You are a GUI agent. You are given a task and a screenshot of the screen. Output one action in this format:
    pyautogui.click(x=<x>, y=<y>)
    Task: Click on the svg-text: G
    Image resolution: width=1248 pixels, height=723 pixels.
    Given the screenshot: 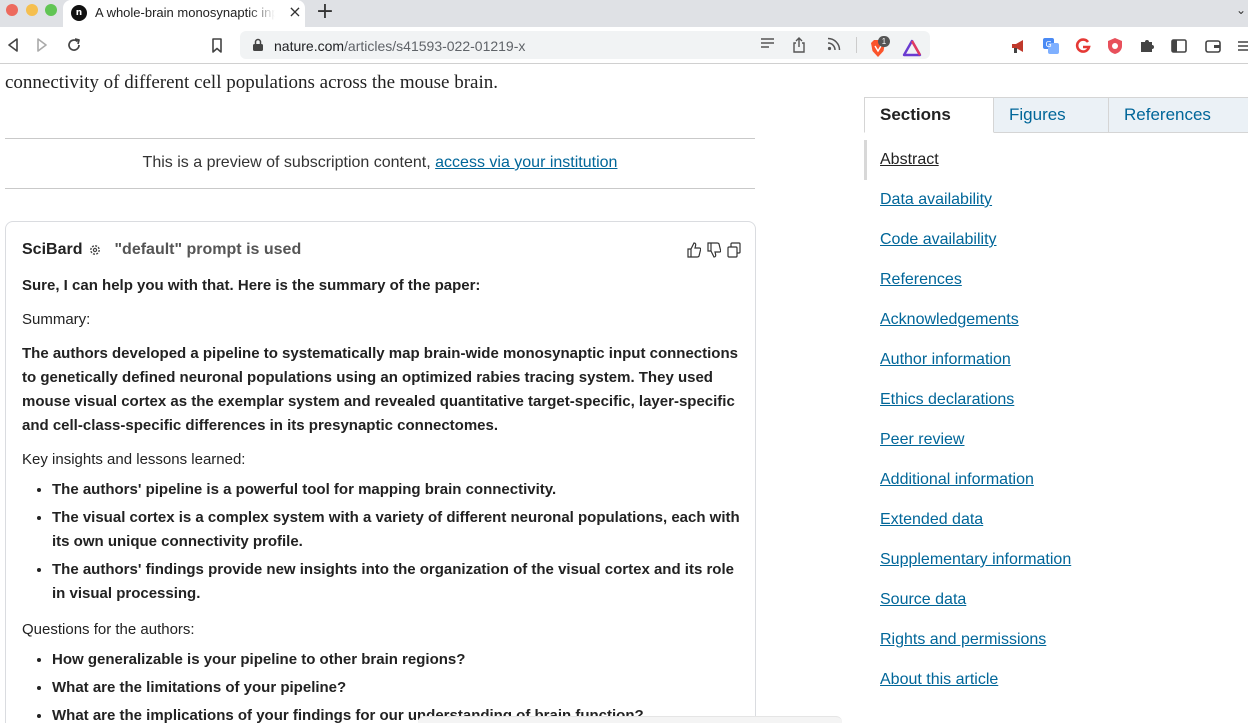 What is the action you would take?
    pyautogui.click(x=1049, y=44)
    